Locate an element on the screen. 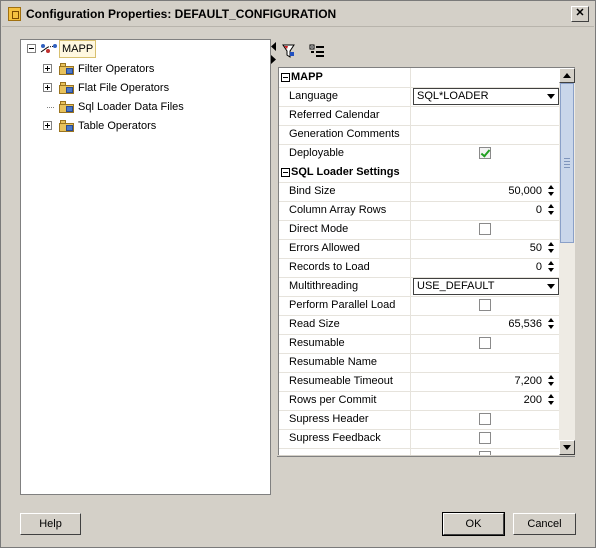 Image resolution: width=596 pixels, height=548 pixels. help-button: Help is located at coordinates (50, 524).